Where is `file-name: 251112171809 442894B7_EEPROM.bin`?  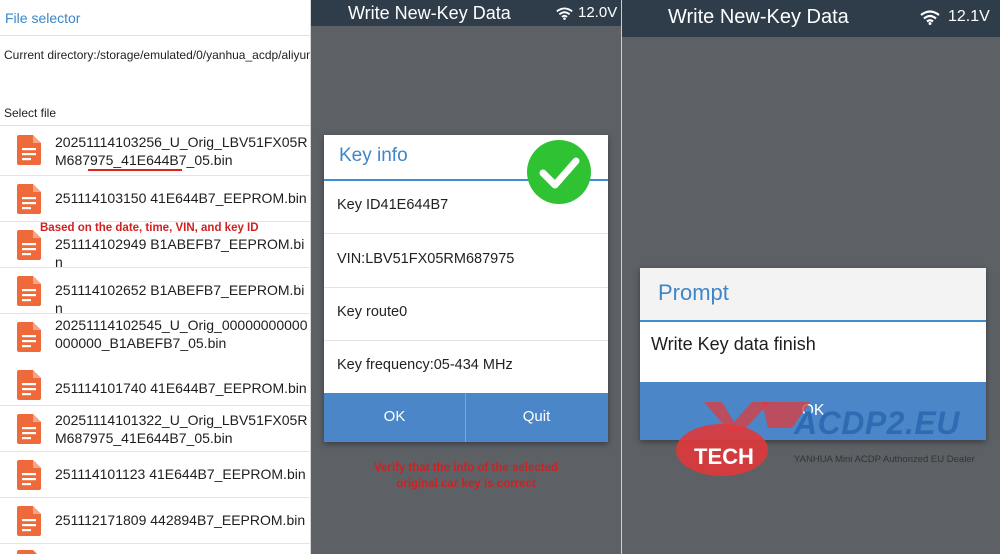
file-name: 251112171809 442894B7_EEPROM.bin is located at coordinates (180, 520).